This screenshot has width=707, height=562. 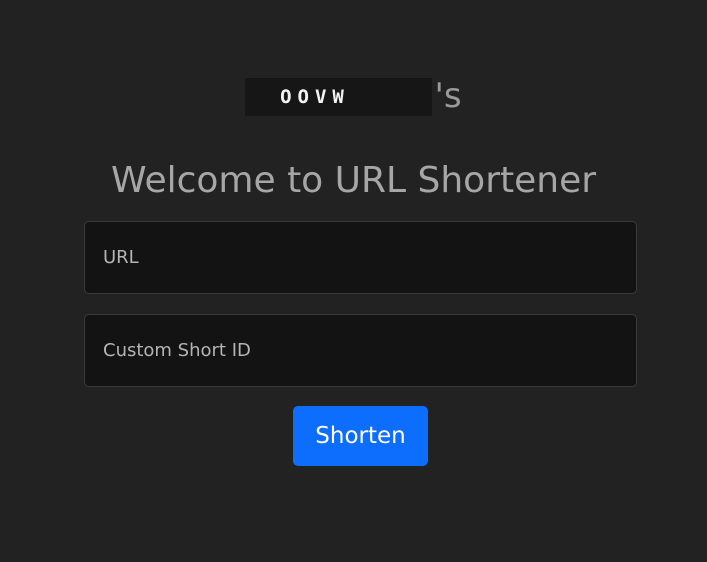 I want to click on custom-id-field-container, so click(x=360, y=350).